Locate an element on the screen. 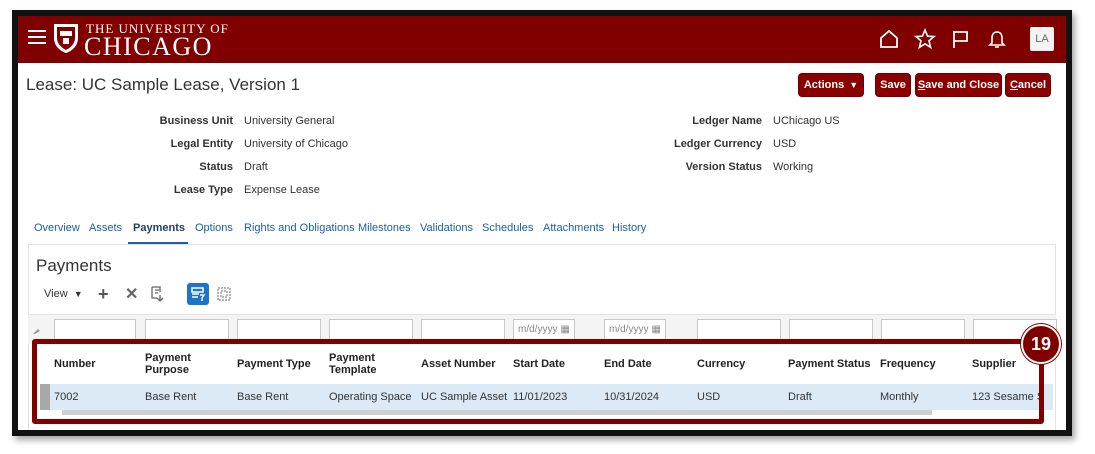 This screenshot has width=1095, height=454. detach-icon is located at coordinates (224, 294).